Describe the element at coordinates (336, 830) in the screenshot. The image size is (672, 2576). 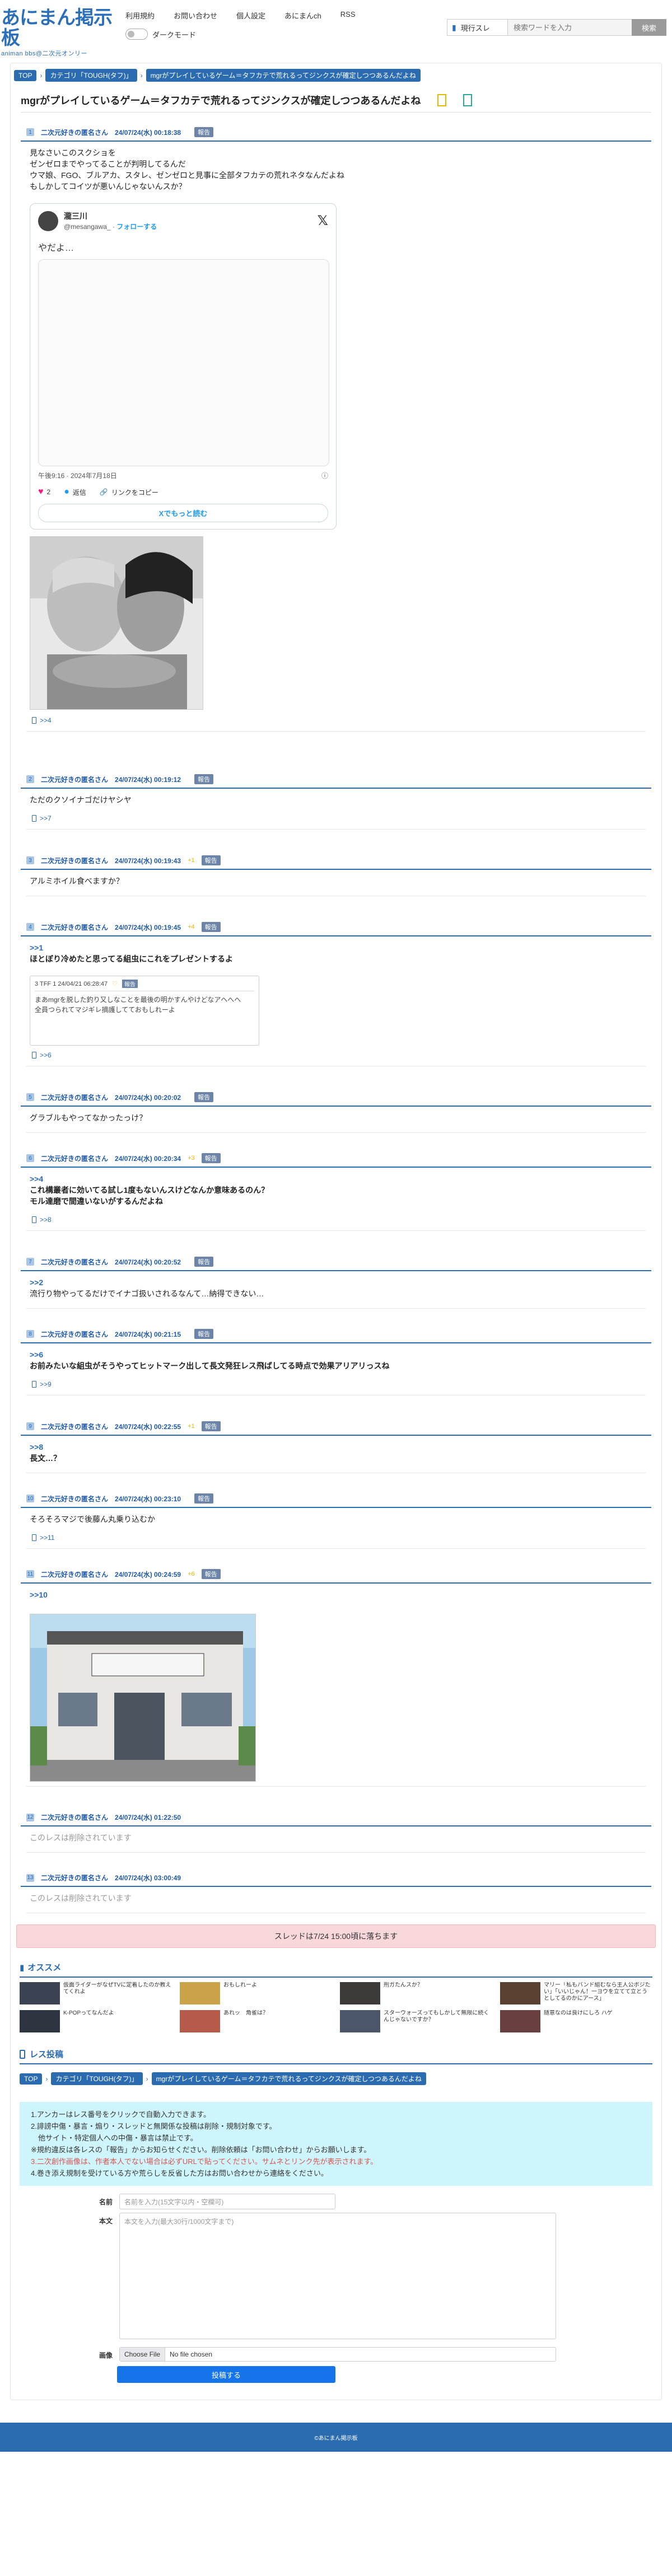
I see `divider` at that location.